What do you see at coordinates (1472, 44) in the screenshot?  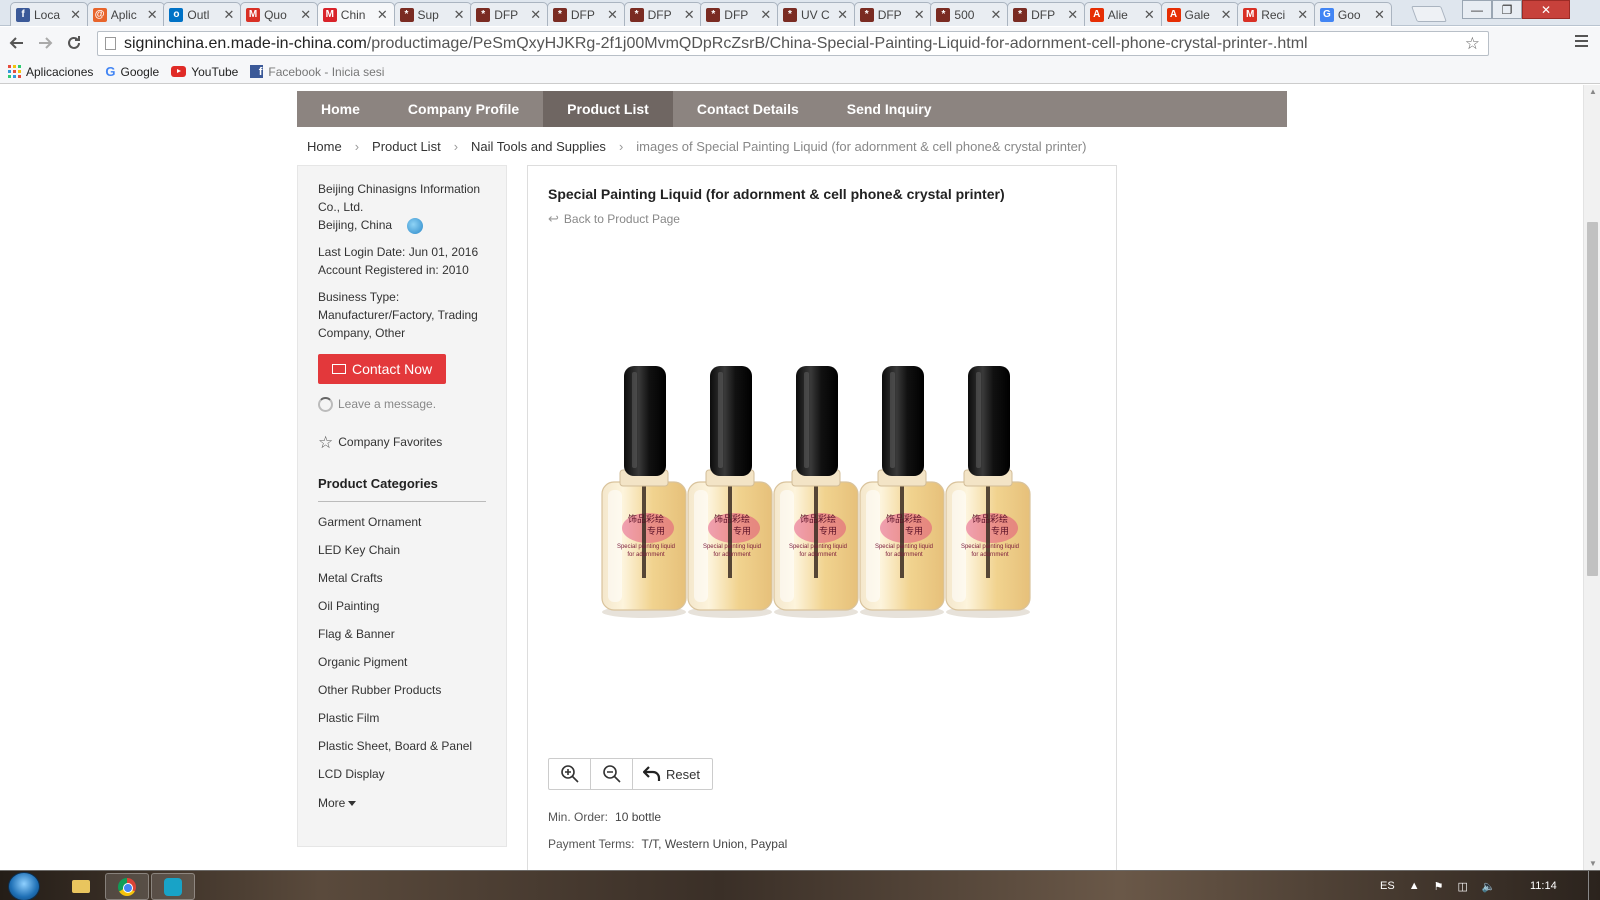 I see `bookmark-star-icon: ☆` at bounding box center [1472, 44].